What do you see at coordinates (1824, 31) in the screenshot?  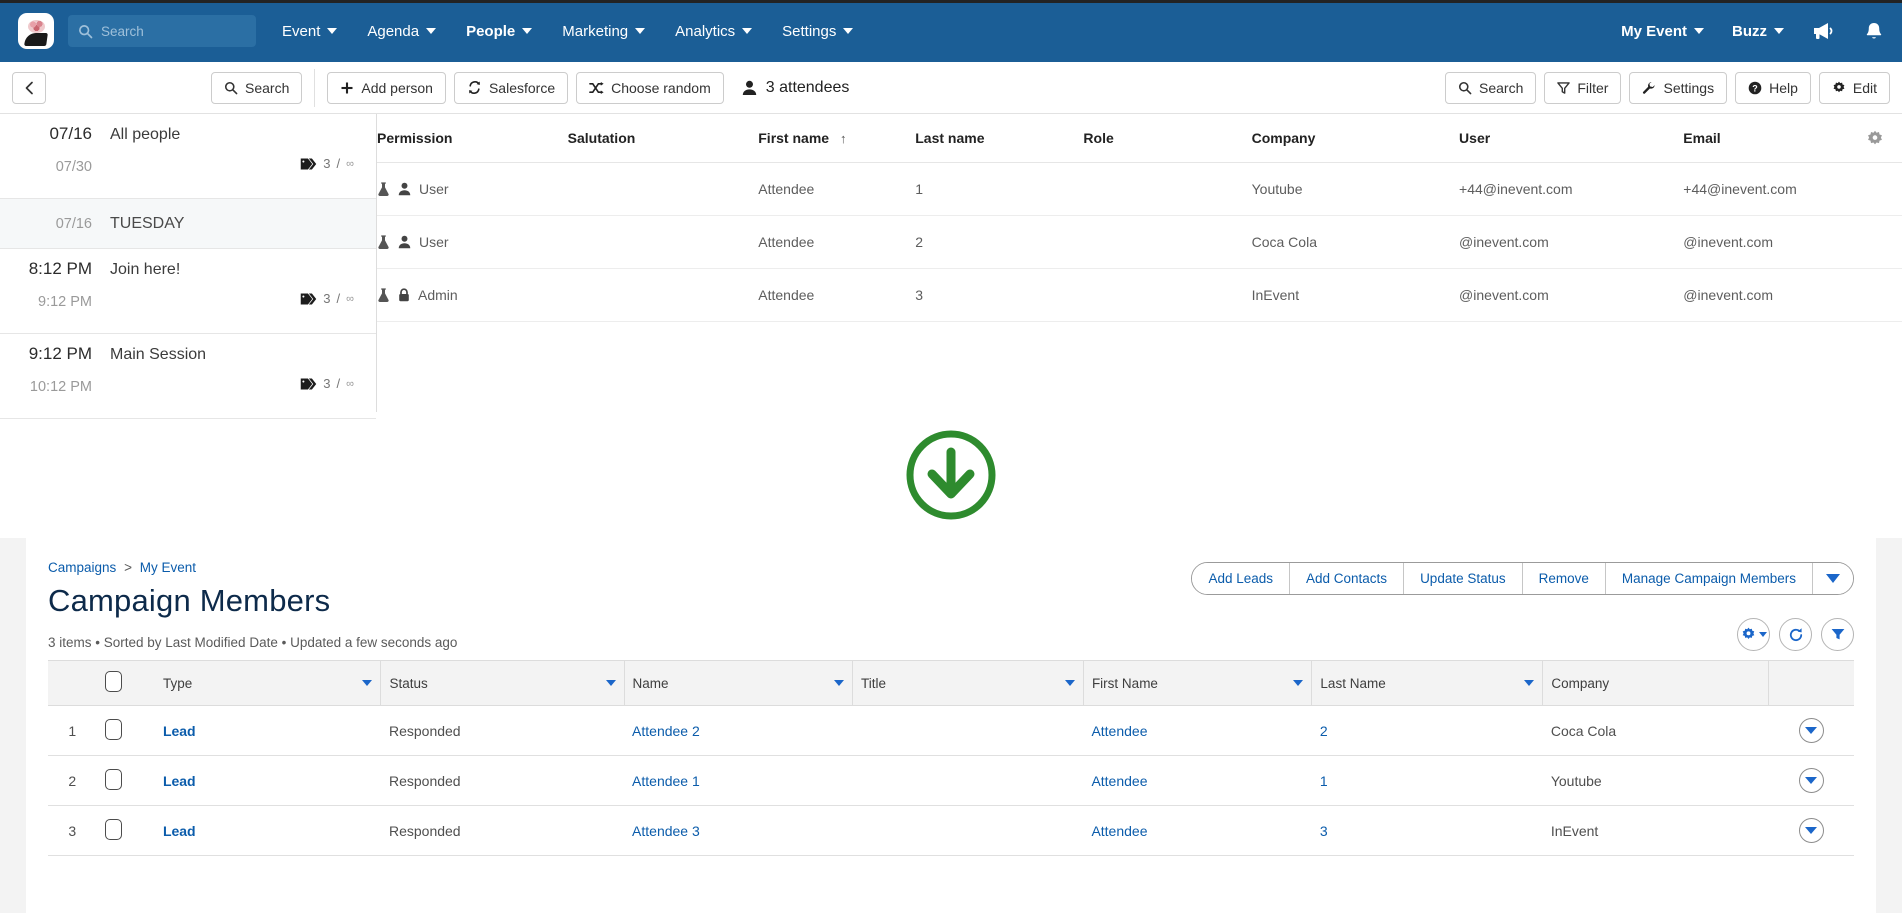 I see `megaphone-icon` at bounding box center [1824, 31].